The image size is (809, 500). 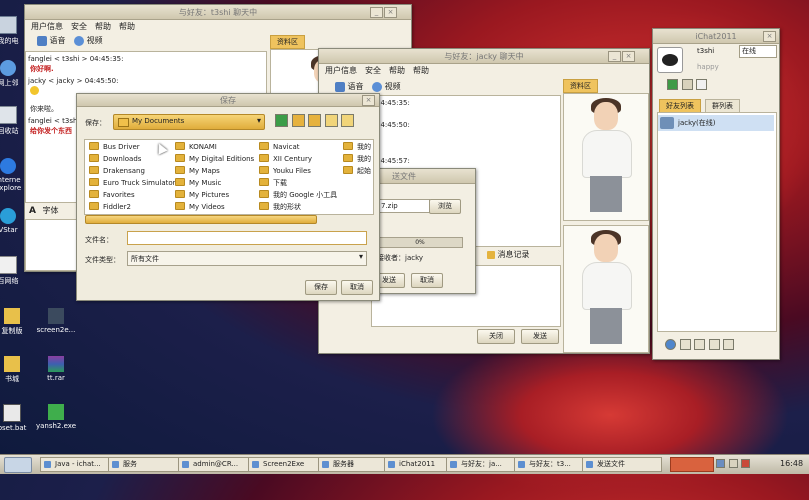 I want to click on taskbar-item: 发送文件, so click(x=622, y=464).